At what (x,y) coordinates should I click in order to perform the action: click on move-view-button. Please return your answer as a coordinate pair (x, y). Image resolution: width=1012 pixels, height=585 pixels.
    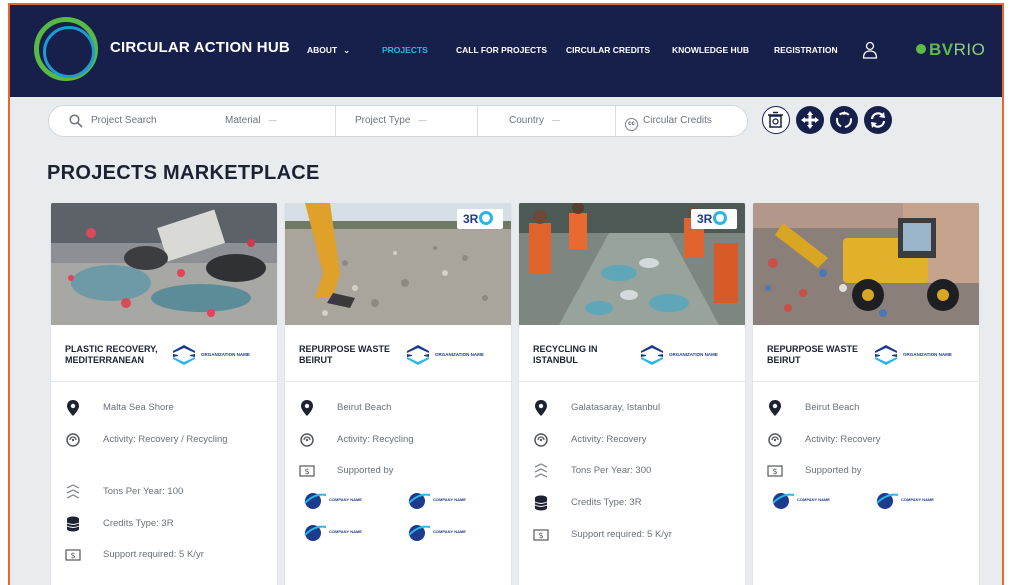
    Looking at the image, I should click on (810, 120).